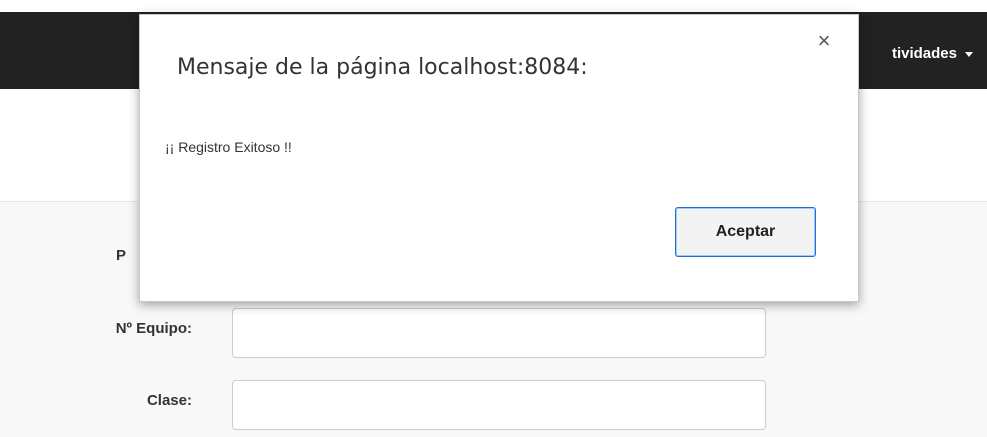  What do you see at coordinates (824, 41) in the screenshot?
I see `close-icon: ×` at bounding box center [824, 41].